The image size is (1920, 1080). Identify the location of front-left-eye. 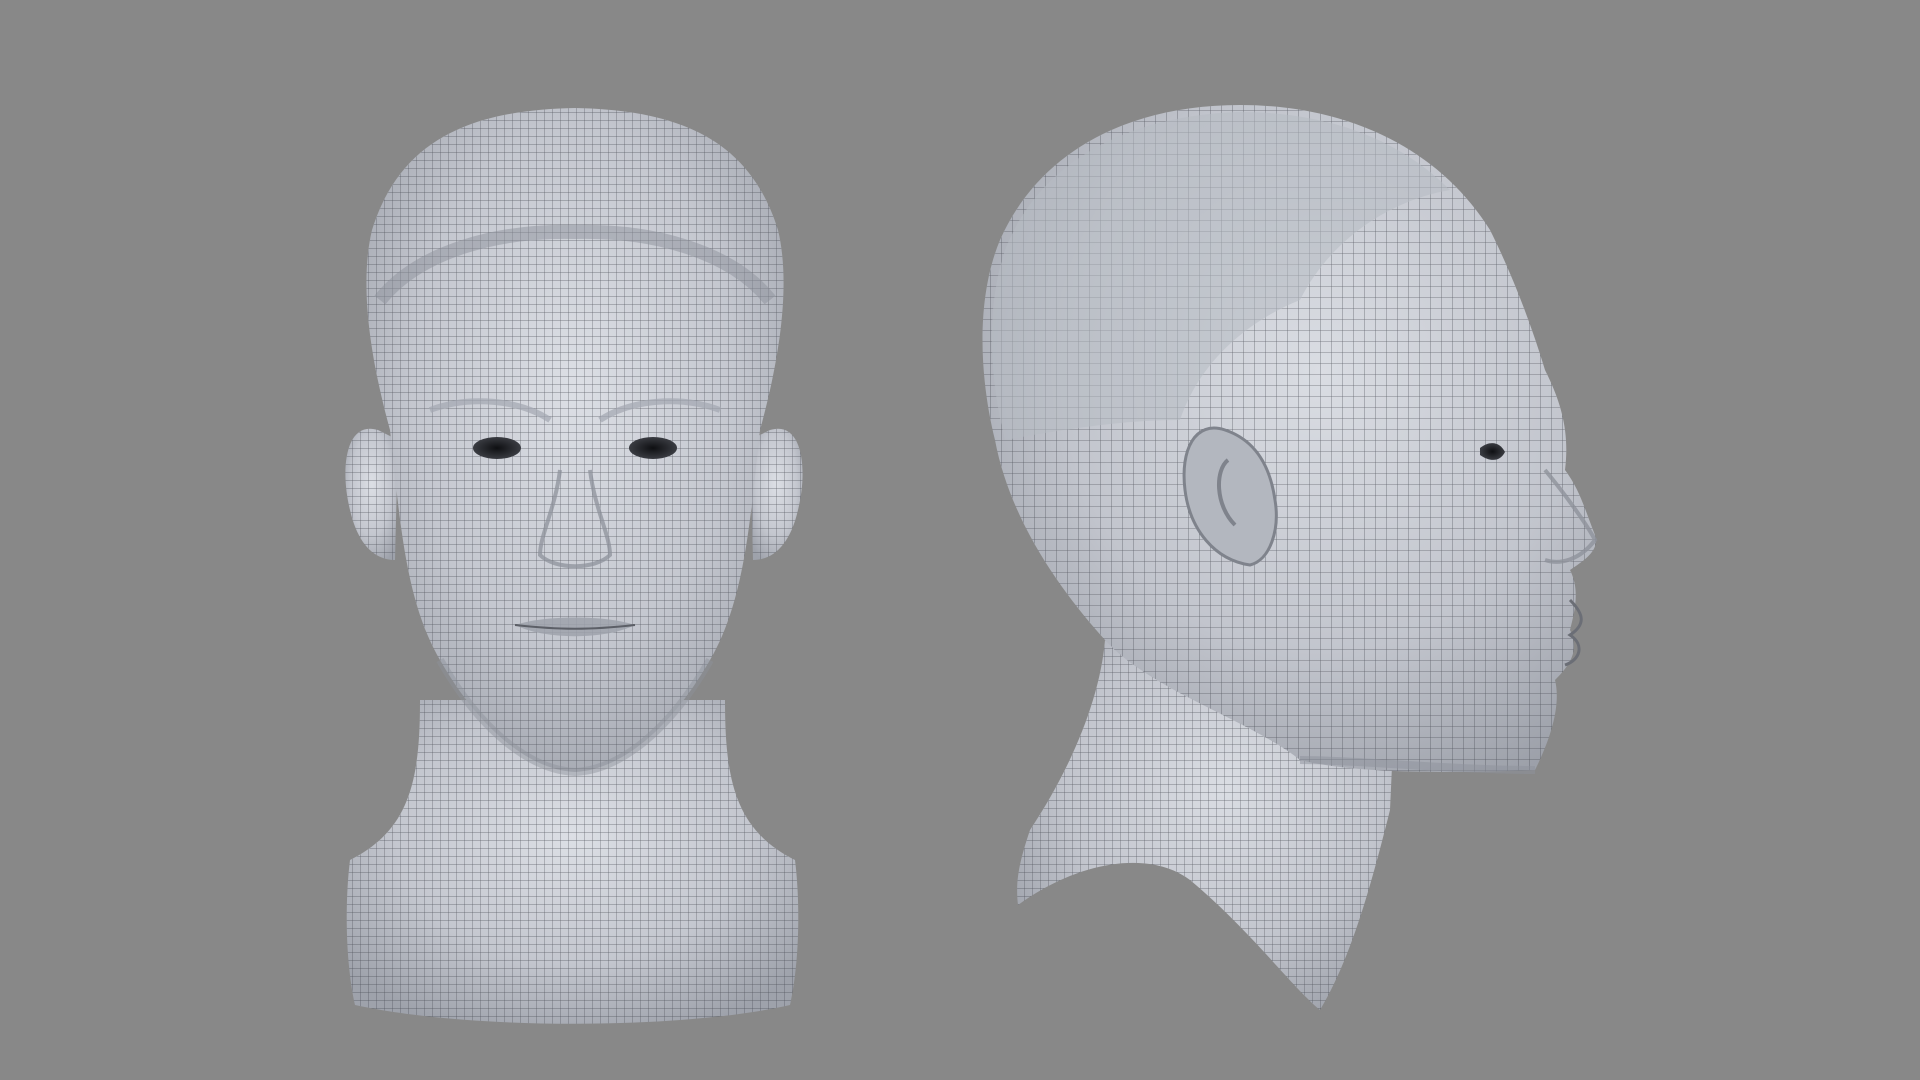
(497, 448).